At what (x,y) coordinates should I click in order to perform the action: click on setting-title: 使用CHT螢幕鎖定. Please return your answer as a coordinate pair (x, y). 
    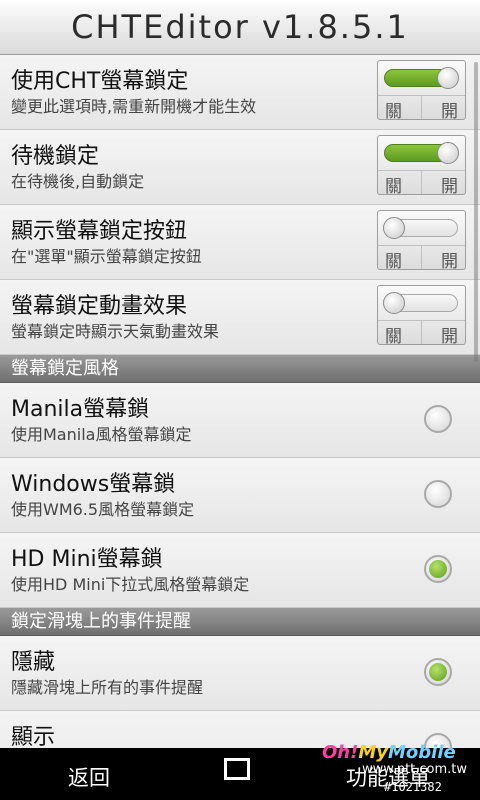
    Looking at the image, I should click on (100, 81).